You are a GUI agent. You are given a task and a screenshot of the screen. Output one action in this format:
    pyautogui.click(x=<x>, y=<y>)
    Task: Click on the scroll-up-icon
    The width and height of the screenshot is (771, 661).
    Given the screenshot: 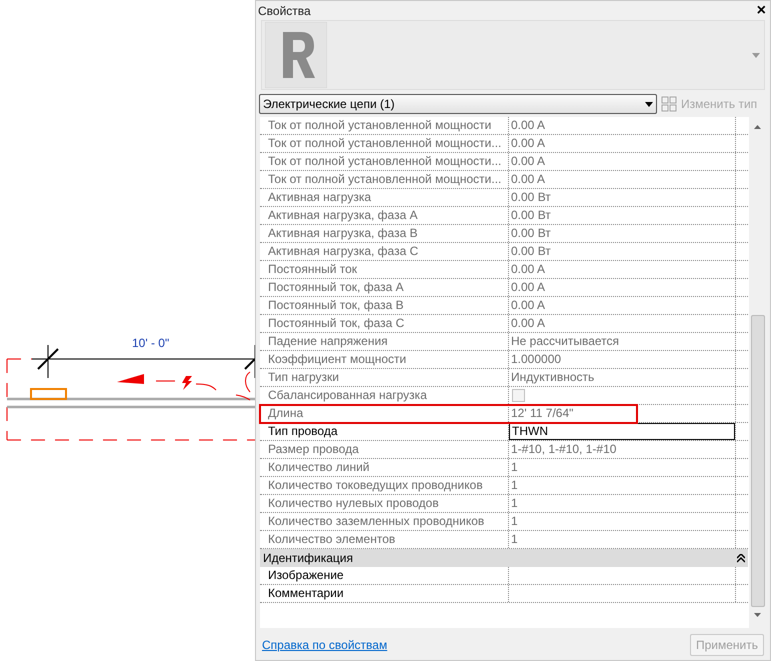 What is the action you would take?
    pyautogui.click(x=757, y=127)
    